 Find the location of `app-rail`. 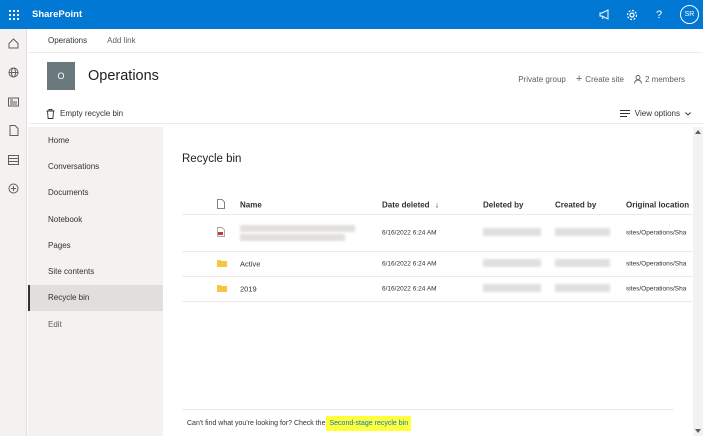

app-rail is located at coordinates (13, 232).